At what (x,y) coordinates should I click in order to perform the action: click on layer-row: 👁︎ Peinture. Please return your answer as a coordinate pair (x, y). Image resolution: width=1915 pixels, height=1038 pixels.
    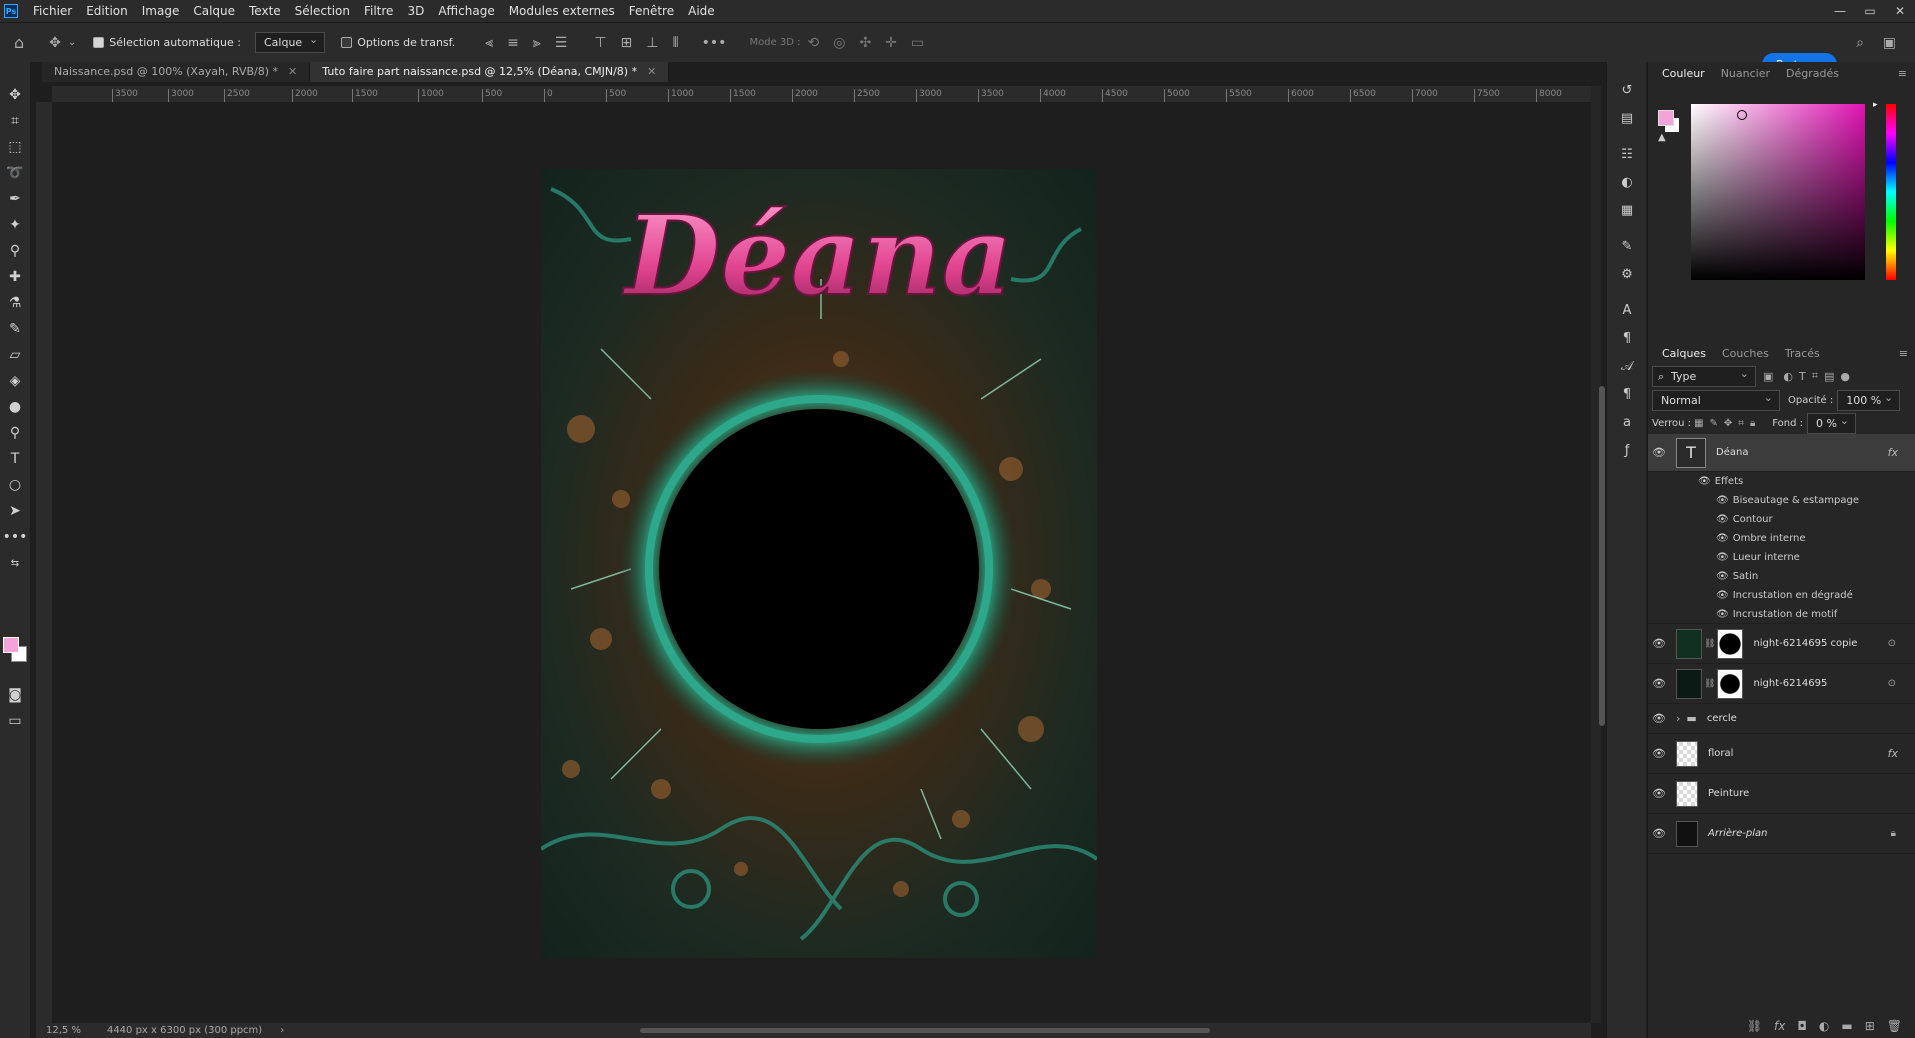
    Looking at the image, I should click on (1781, 794).